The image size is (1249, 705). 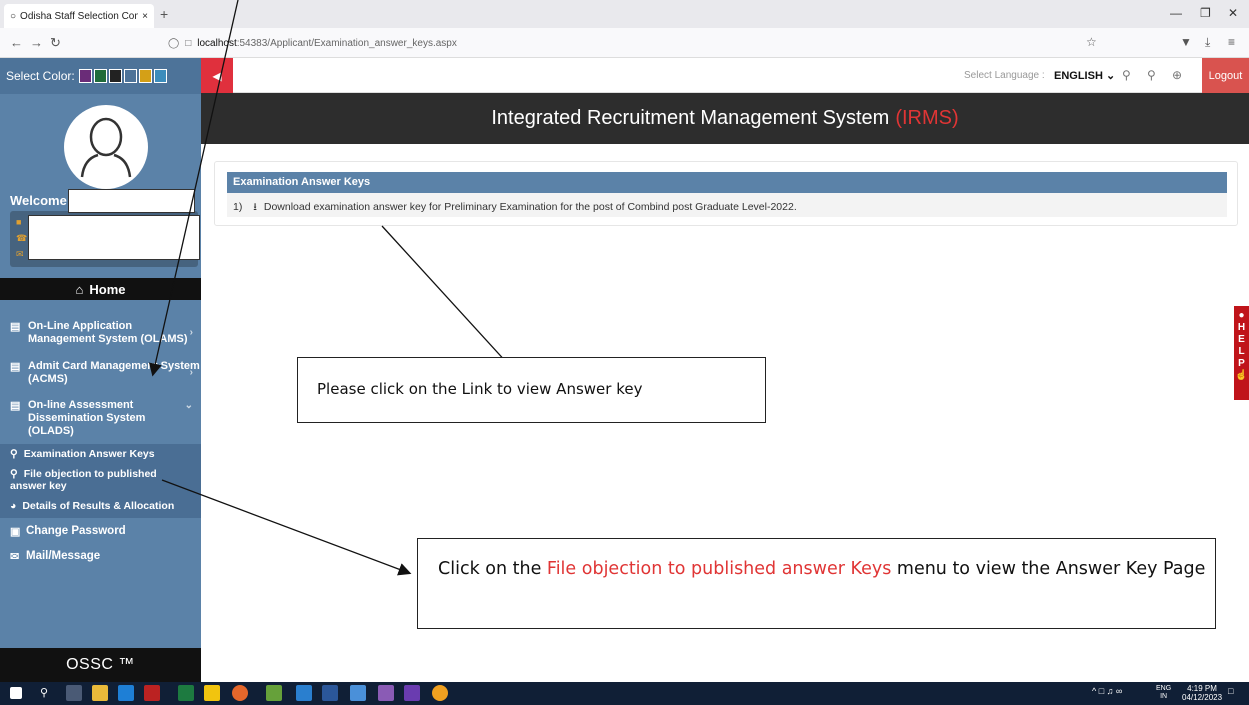 What do you see at coordinates (1233, 13) in the screenshot?
I see `window-close-icon: ✕` at bounding box center [1233, 13].